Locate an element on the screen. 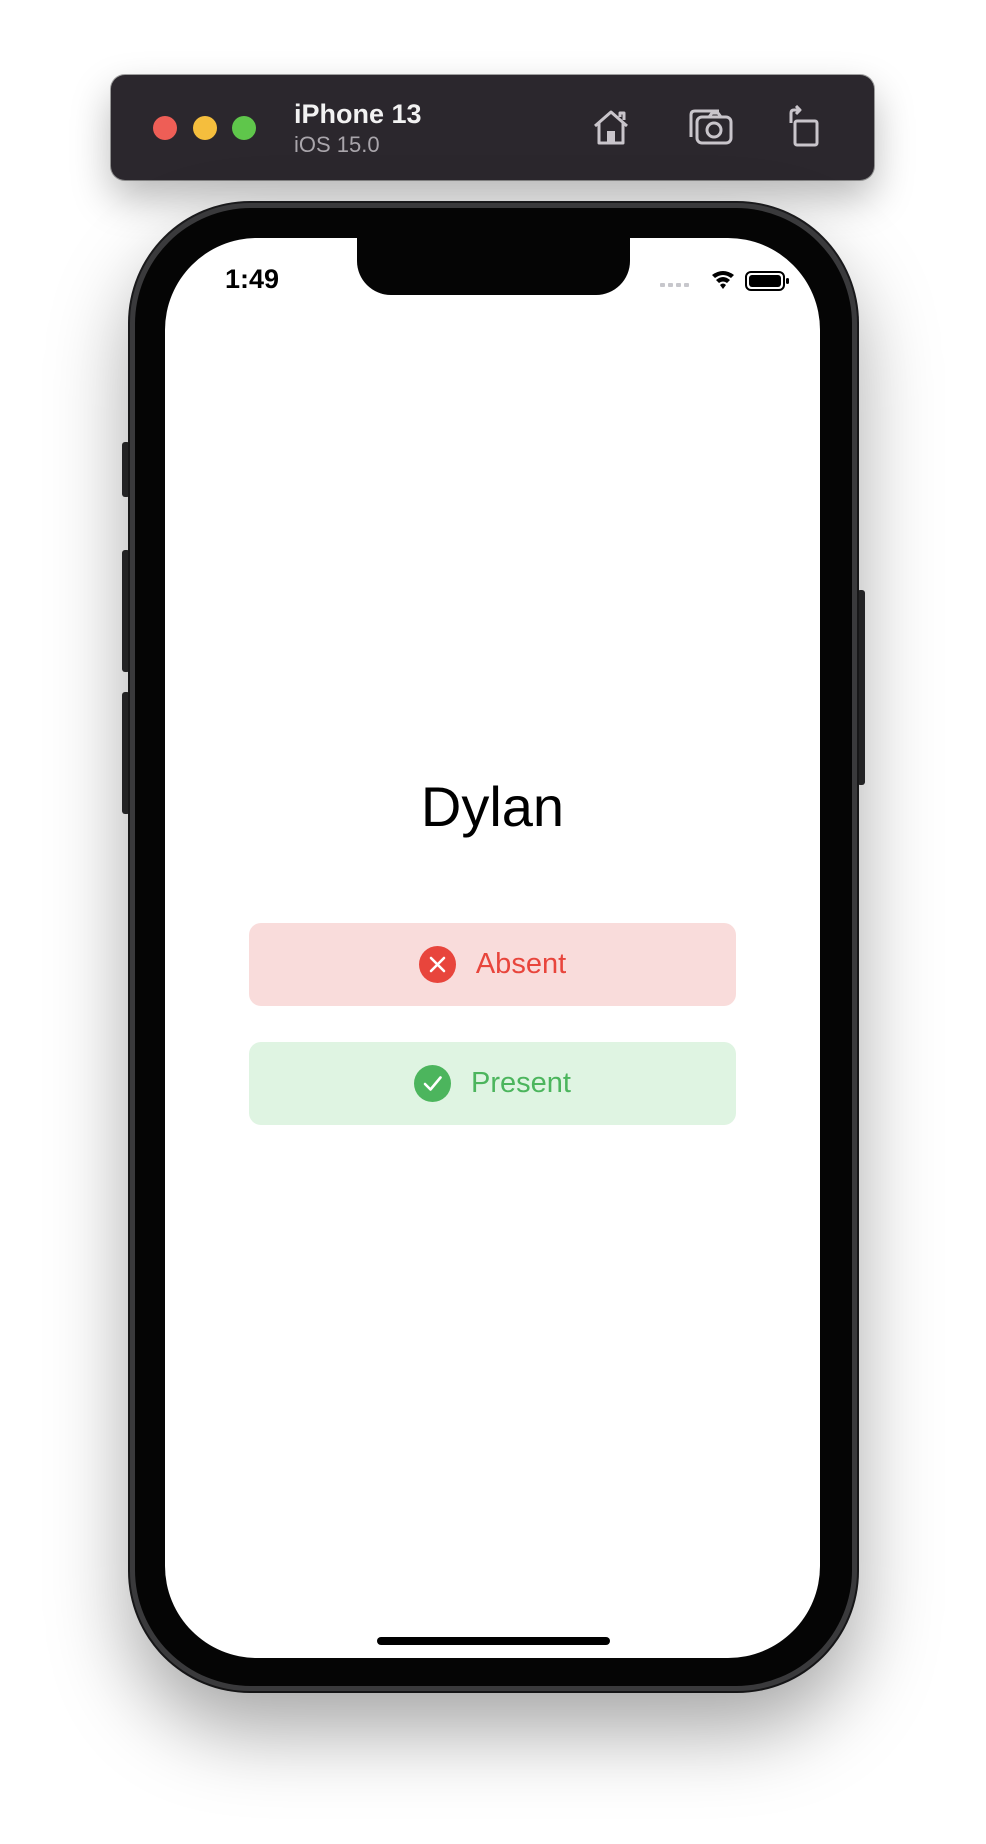 The width and height of the screenshot is (986, 1844). window-zoom-button is located at coordinates (244, 128).